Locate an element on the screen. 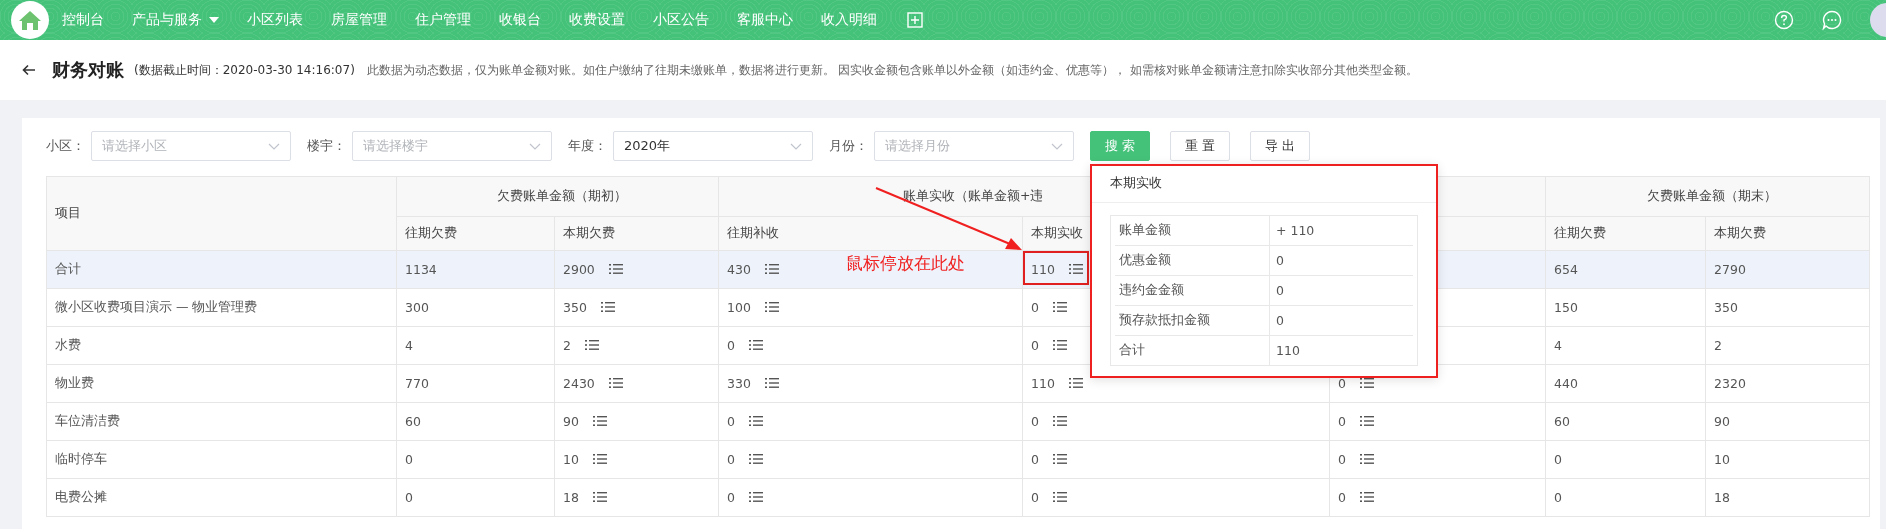 The height and width of the screenshot is (529, 1886). table-cell: 150 is located at coordinates (1566, 307).